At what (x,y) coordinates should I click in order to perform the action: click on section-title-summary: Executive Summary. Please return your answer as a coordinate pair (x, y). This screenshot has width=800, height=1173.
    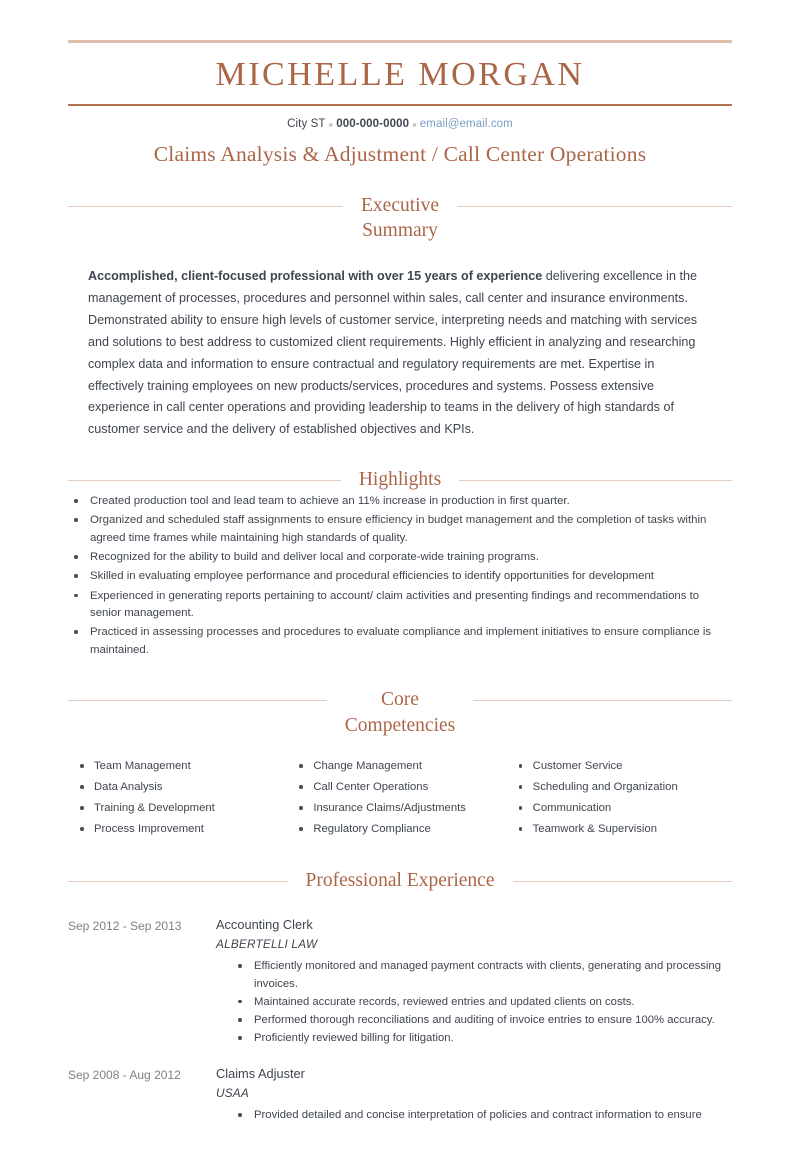
    Looking at the image, I should click on (400, 218).